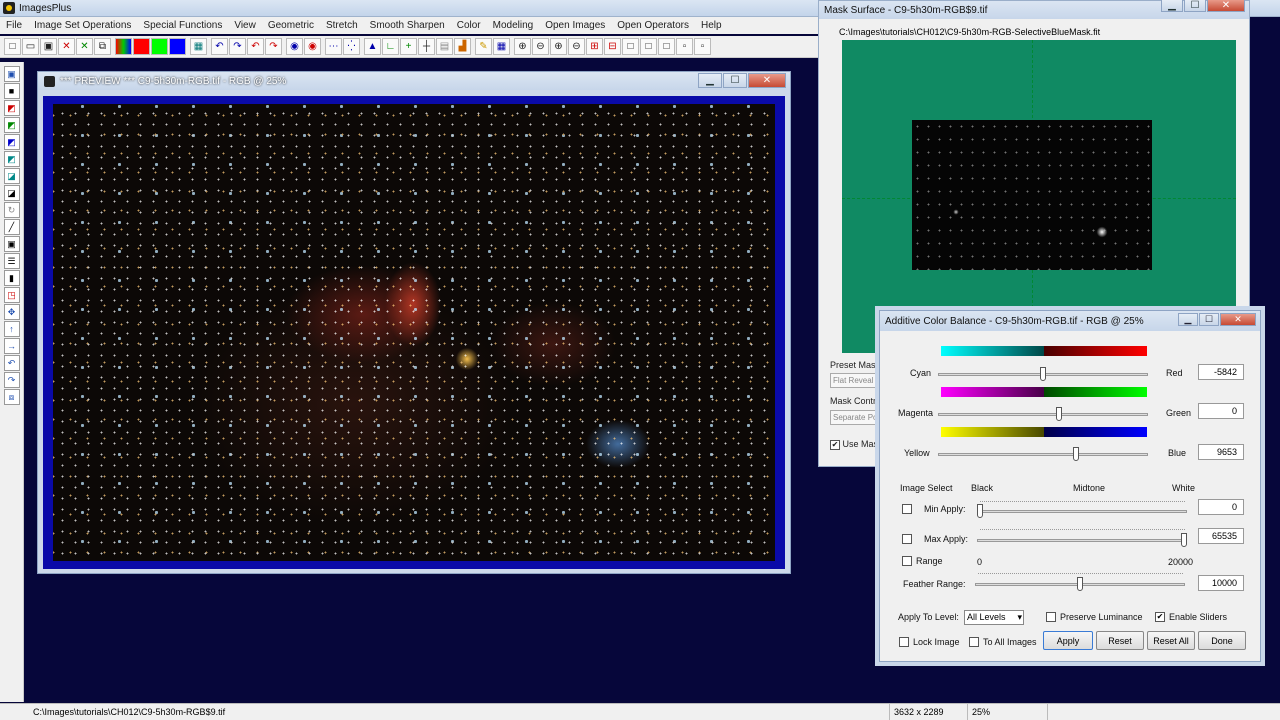 This screenshot has width=1280, height=720. Describe the element at coordinates (1051, 617) in the screenshot. I see `preserve-luminance-checkbox` at that location.